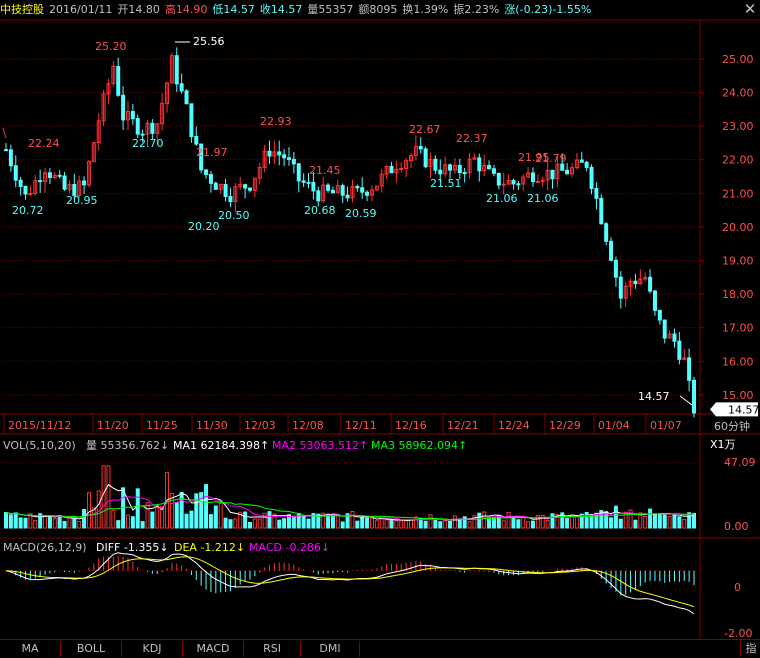 This screenshot has width=760, height=658. Describe the element at coordinates (44, 143) in the screenshot. I see `high-annotation: 22.24` at that location.